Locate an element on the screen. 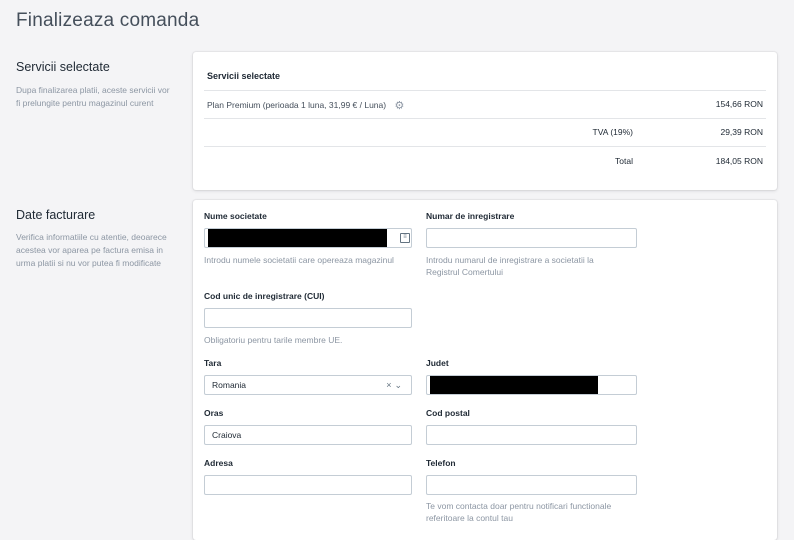 The height and width of the screenshot is (540, 794). company-label: Nume societate is located at coordinates (235, 216).